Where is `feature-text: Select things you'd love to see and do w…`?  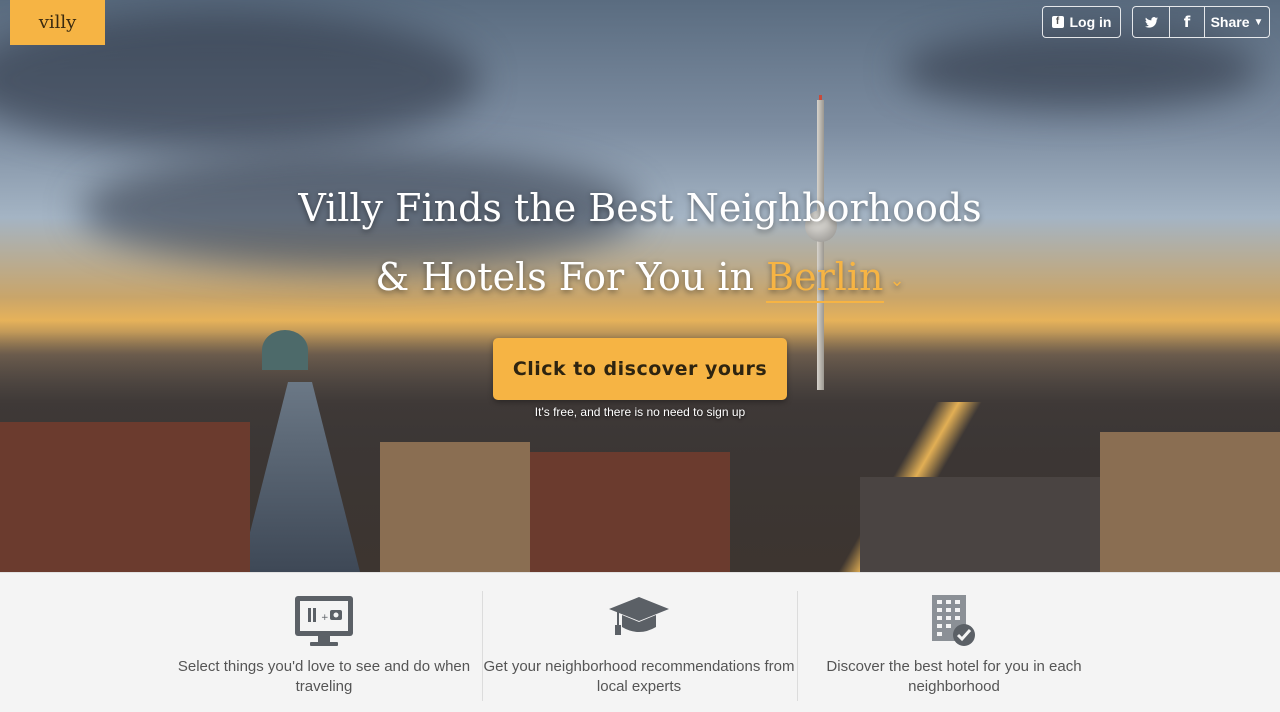 feature-text: Select things you'd love to see and do w… is located at coordinates (324, 676).